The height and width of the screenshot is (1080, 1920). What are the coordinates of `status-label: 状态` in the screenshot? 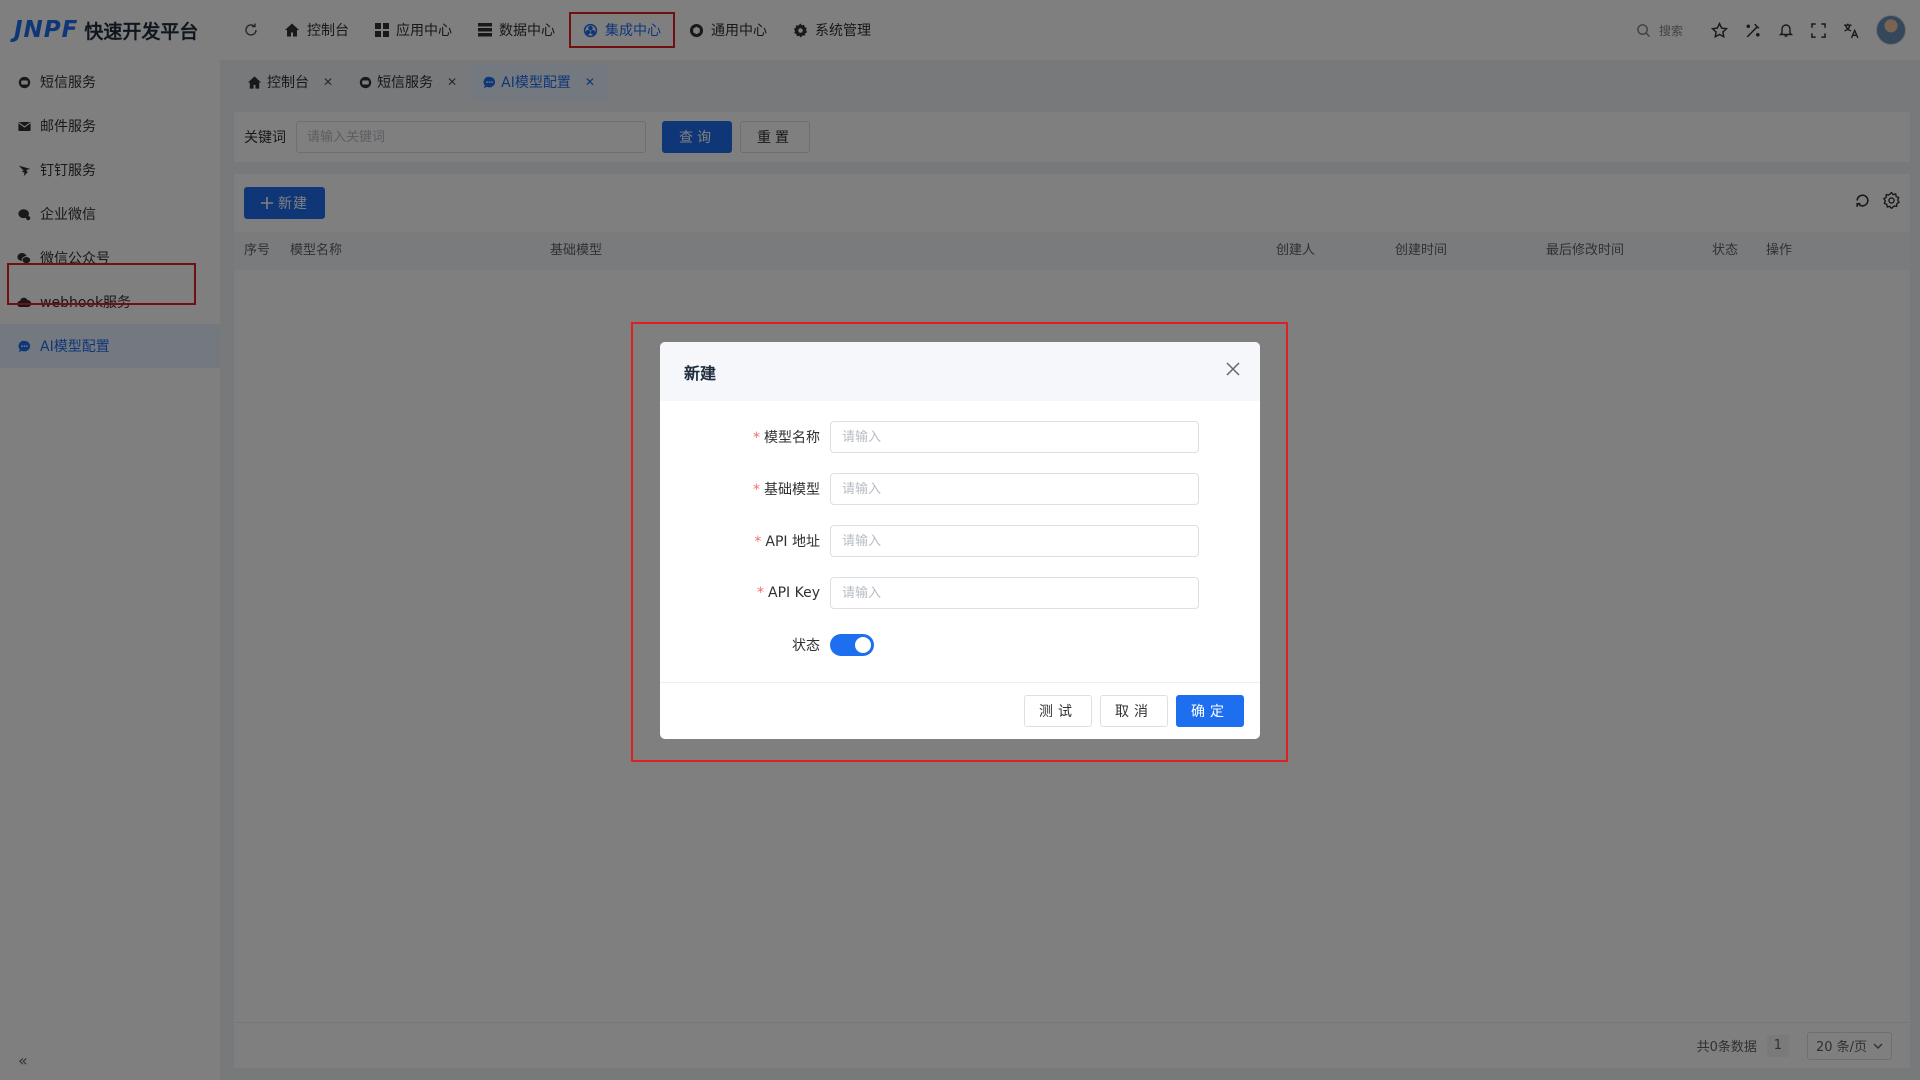 It's located at (806, 646).